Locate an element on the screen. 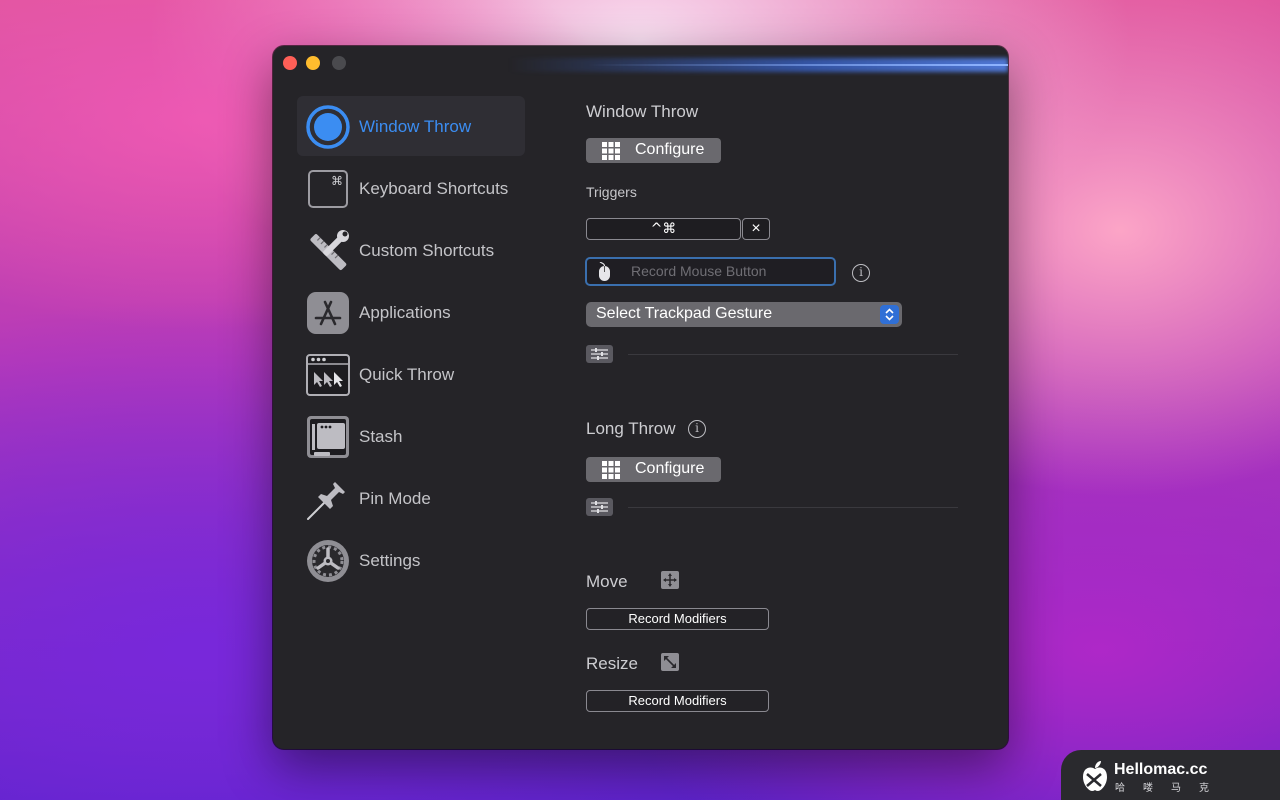 Image resolution: width=1280 pixels, height=800 pixels. sidebar-item-stash: Stash is located at coordinates (411, 436).